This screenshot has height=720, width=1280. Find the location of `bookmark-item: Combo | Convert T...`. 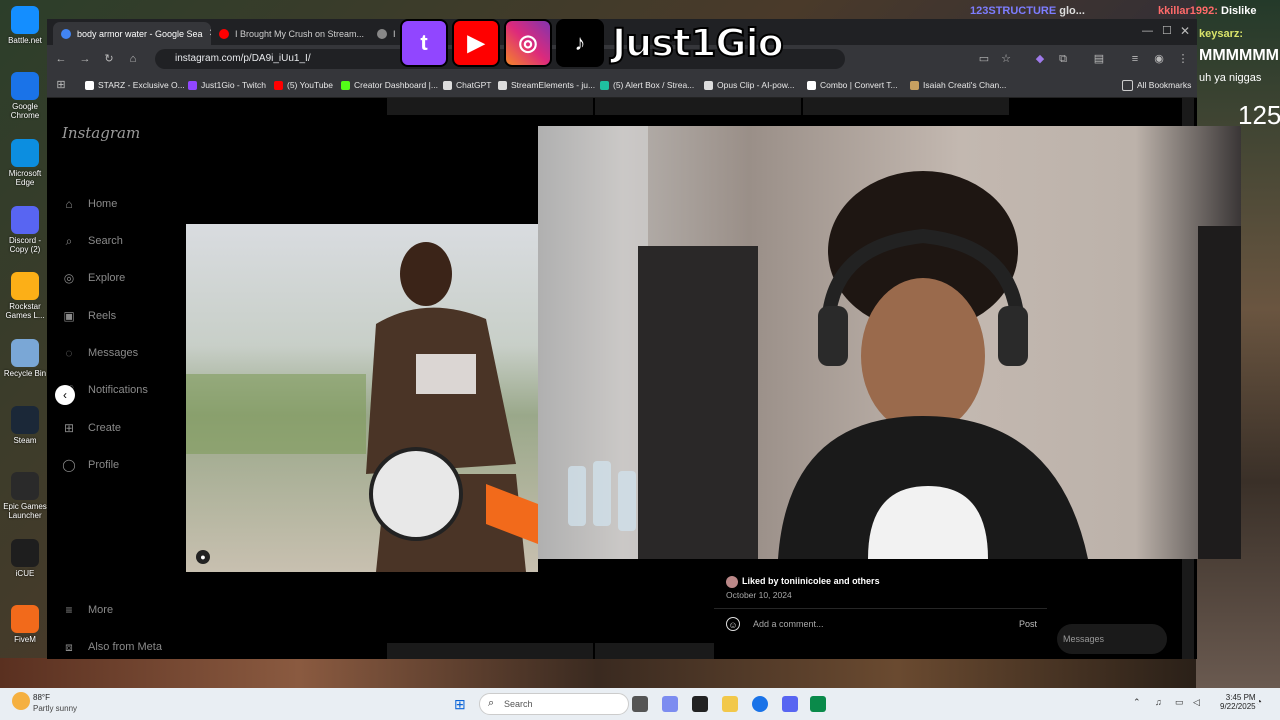

bookmark-item: Combo | Convert T... is located at coordinates (852, 85).